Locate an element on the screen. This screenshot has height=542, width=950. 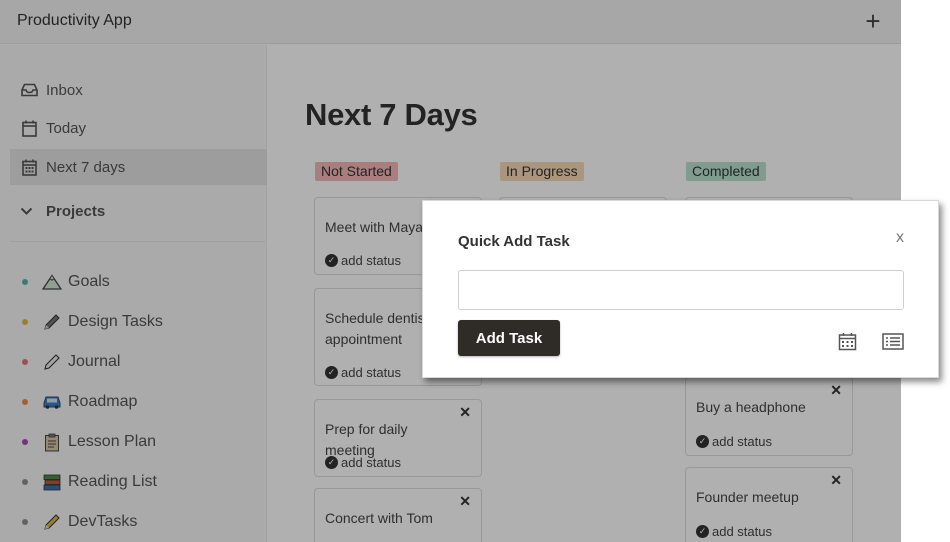
task-name-input is located at coordinates (681, 290).